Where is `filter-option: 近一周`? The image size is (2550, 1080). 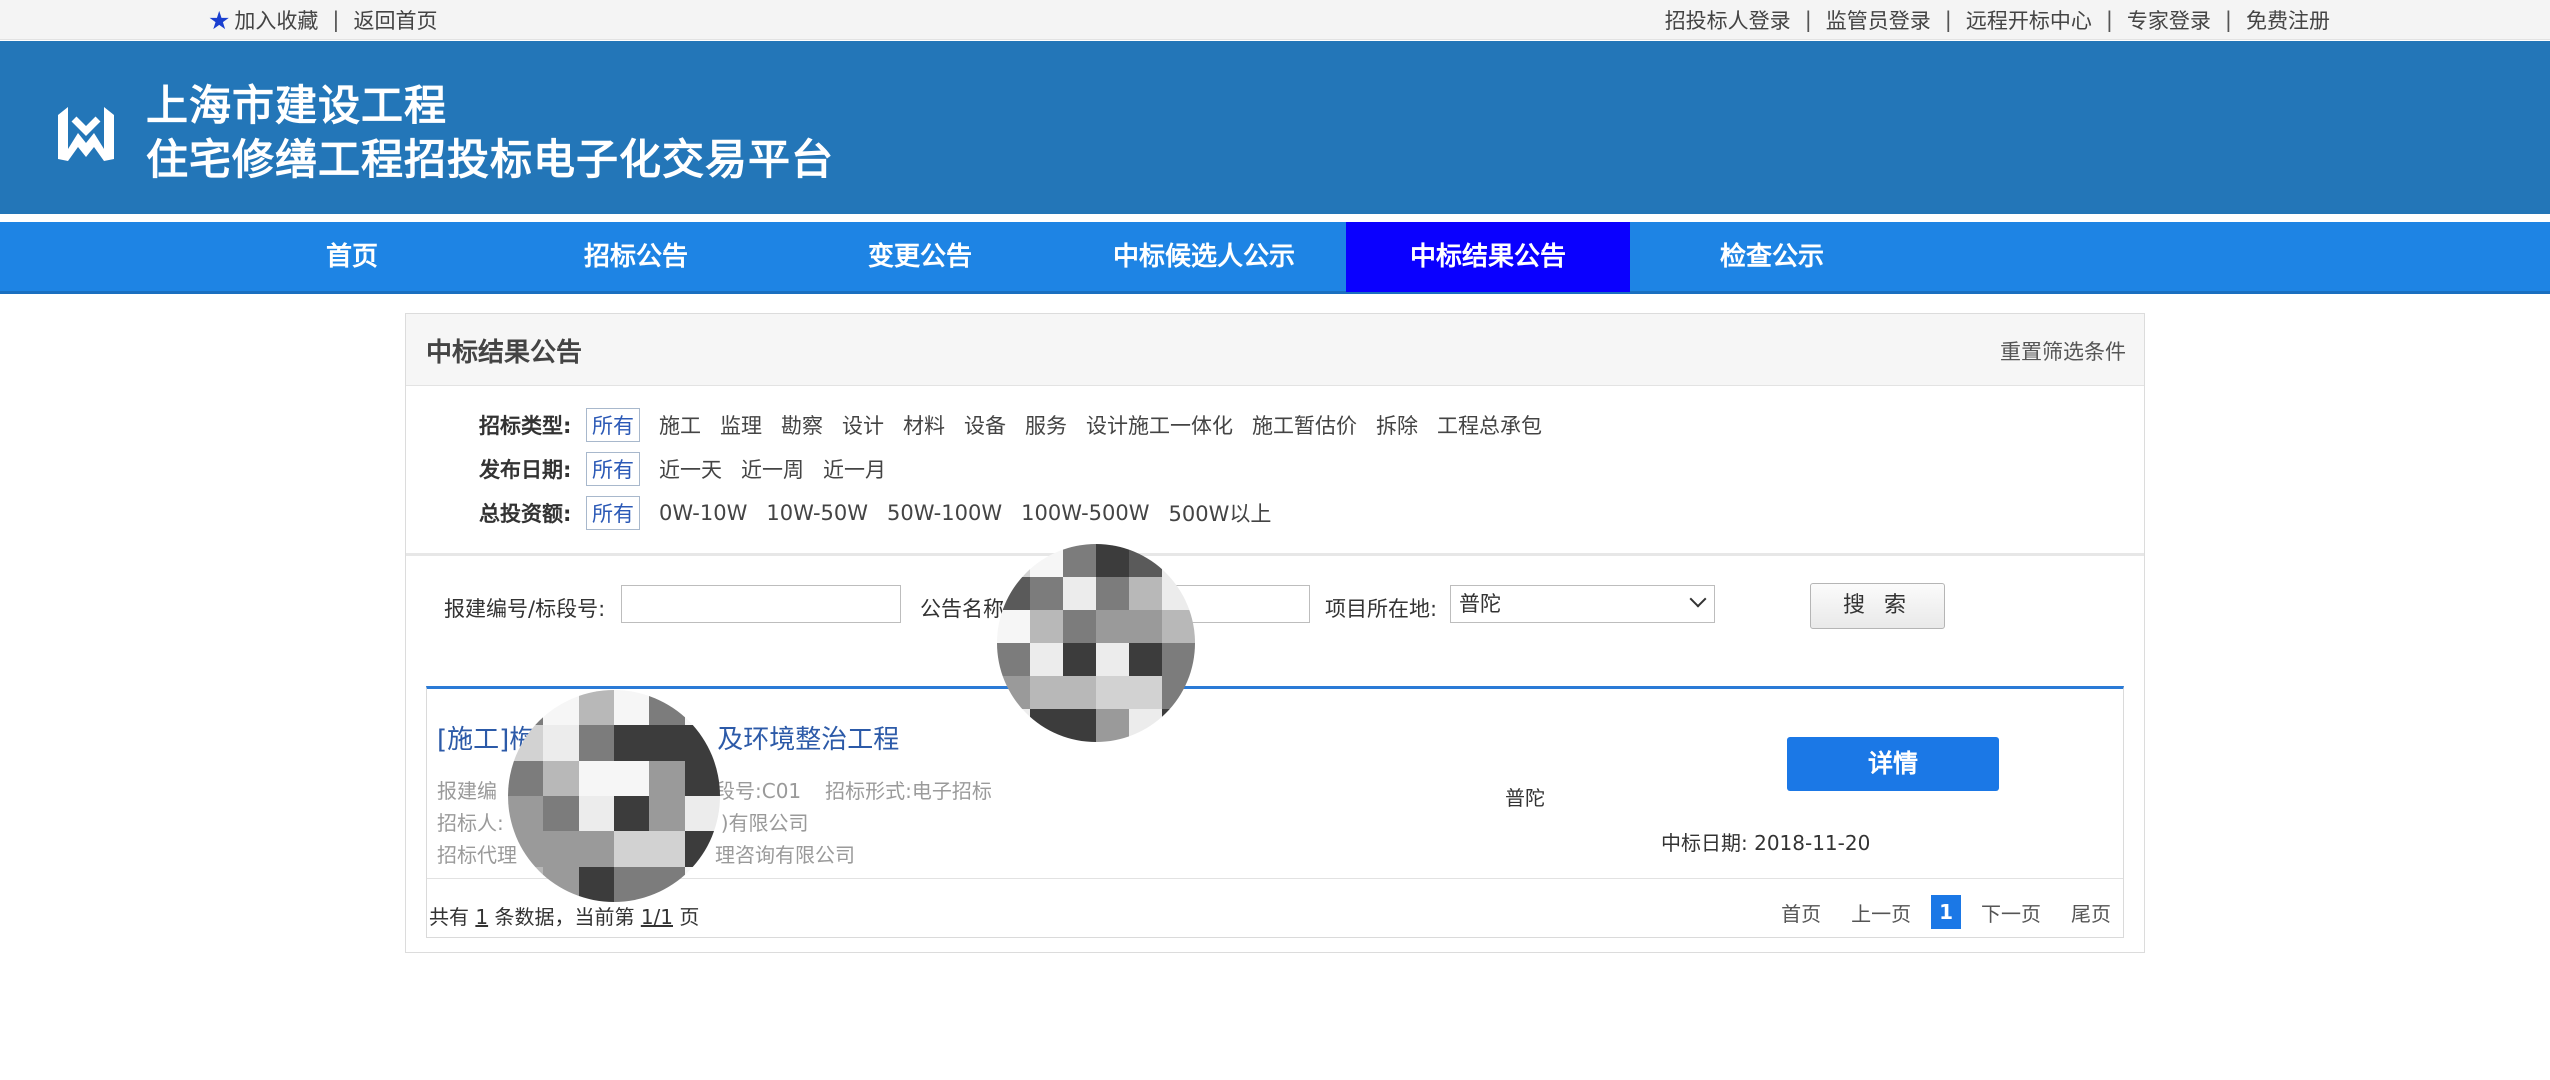
filter-option: 近一周 is located at coordinates (772, 469).